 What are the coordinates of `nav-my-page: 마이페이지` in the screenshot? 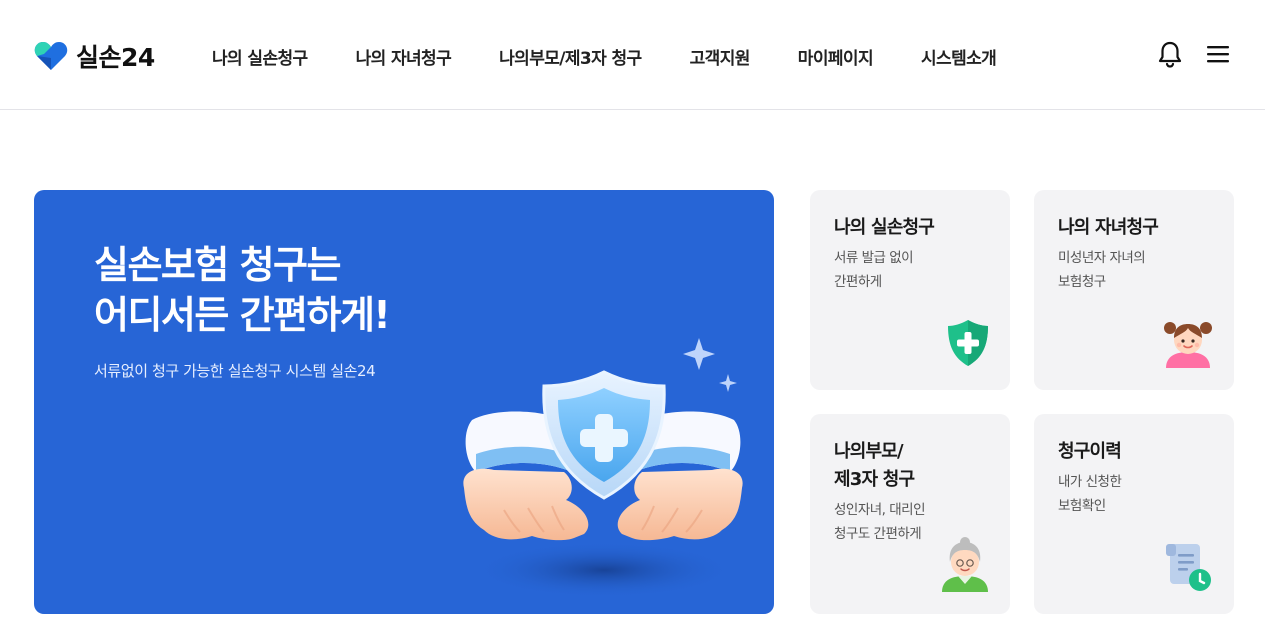 It's located at (836, 56).